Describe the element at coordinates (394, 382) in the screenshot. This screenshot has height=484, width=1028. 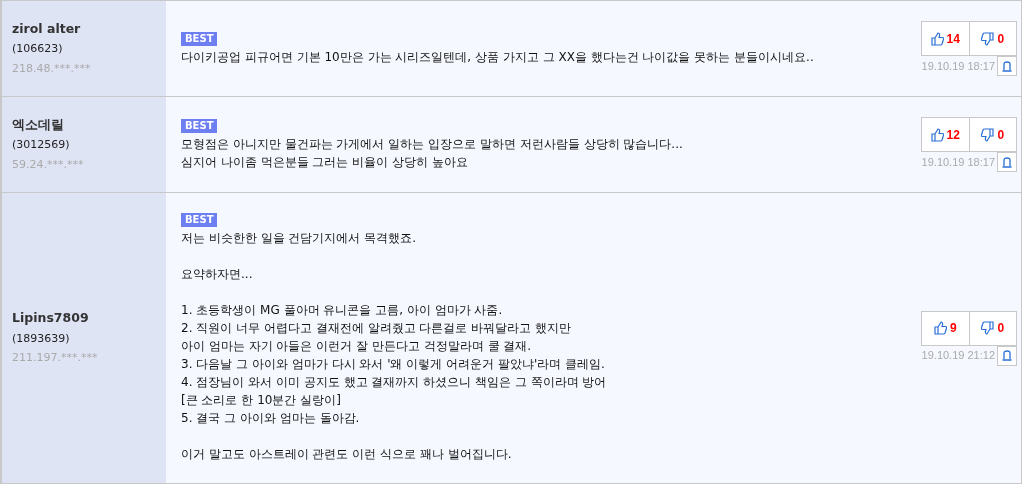
I see `comment-text: 4. 점장님이 와서 이미 공지도 했고 결재까지 하셨으니 책임은 그 쪽이라며 방어` at that location.